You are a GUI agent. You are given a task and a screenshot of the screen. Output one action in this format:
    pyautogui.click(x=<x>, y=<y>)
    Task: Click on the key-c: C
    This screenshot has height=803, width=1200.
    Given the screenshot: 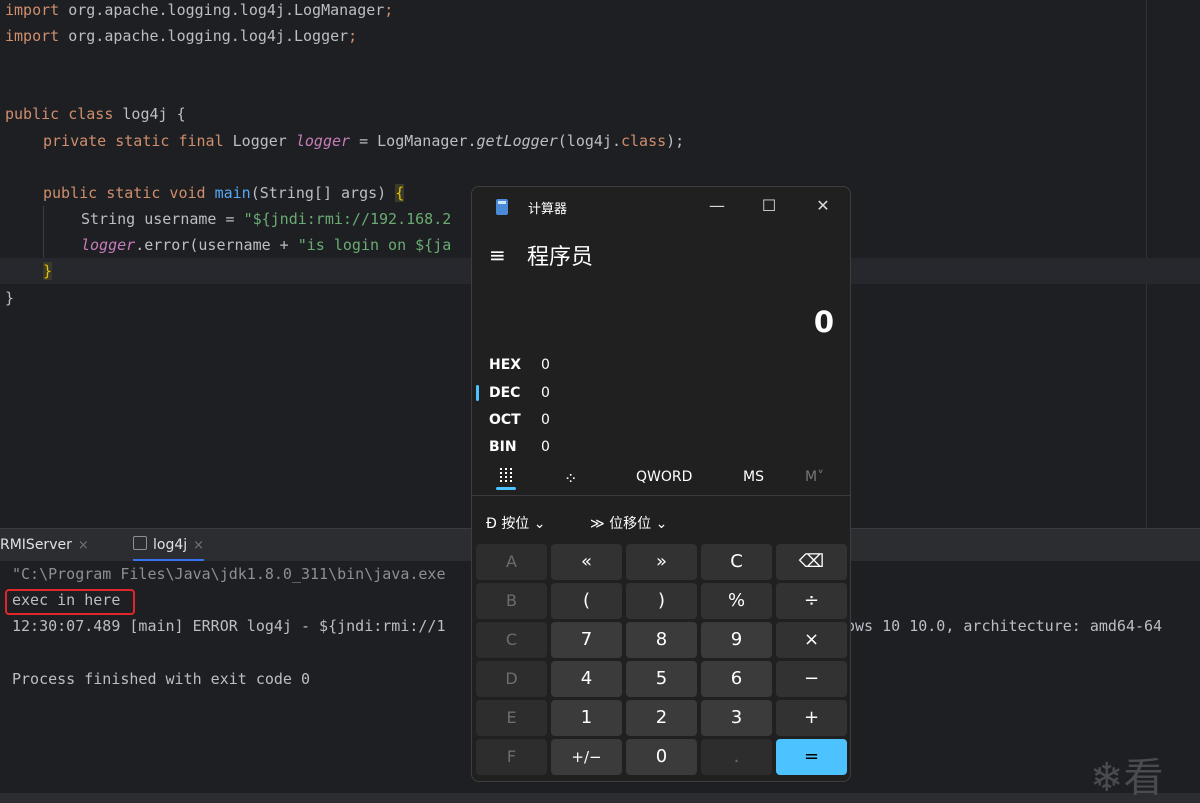 What is the action you would take?
    pyautogui.click(x=511, y=640)
    